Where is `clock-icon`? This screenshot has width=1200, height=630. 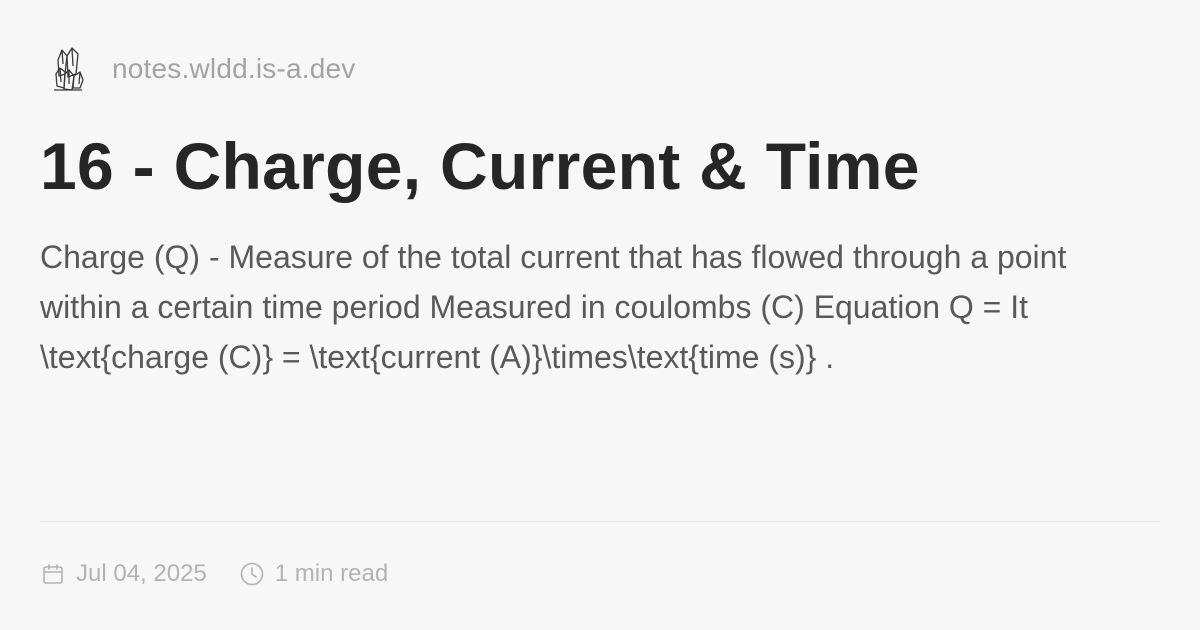
clock-icon is located at coordinates (252, 574).